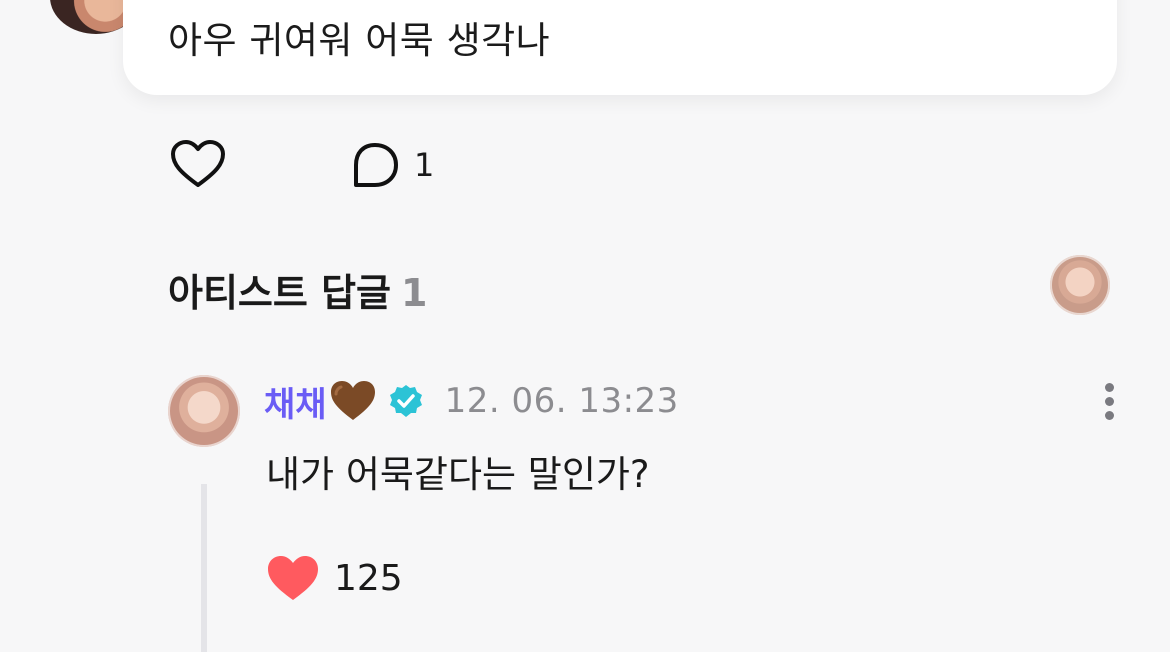 The width and height of the screenshot is (1170, 652). I want to click on reply-like-button: 125, so click(334, 578).